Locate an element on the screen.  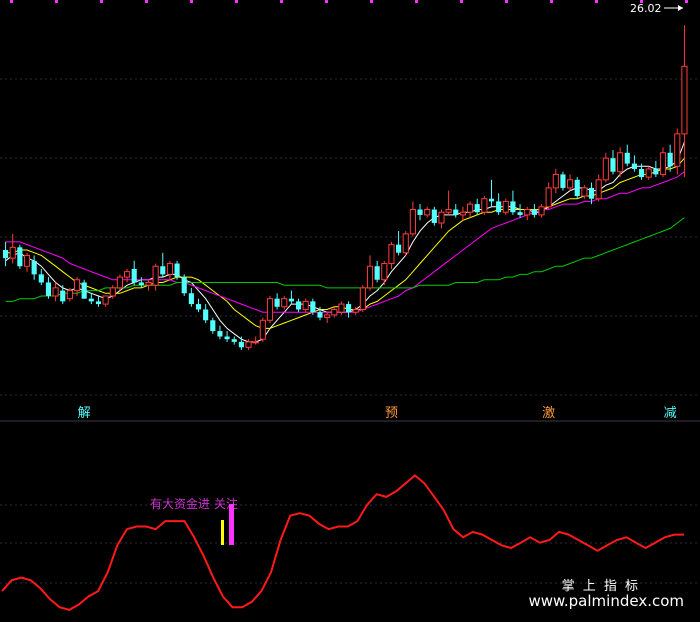
signal-label: 解 is located at coordinates (84, 413).